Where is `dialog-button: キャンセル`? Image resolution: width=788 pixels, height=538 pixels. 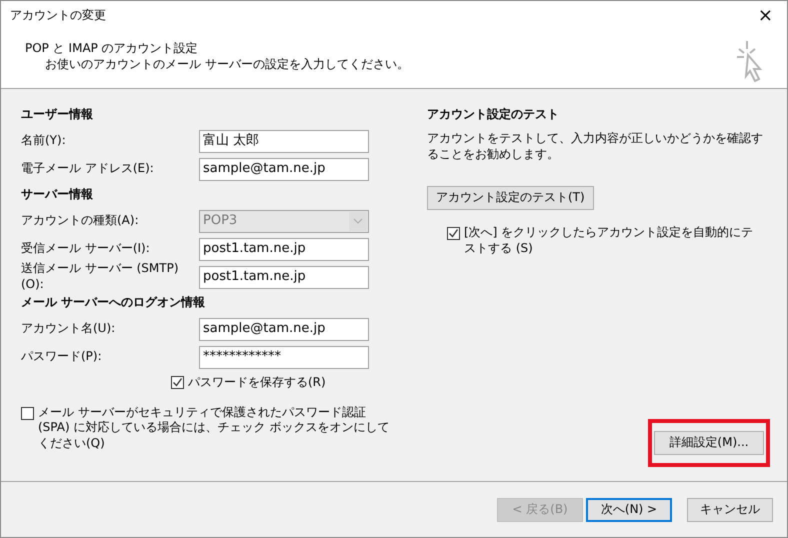 dialog-button: キャンセル is located at coordinates (730, 510).